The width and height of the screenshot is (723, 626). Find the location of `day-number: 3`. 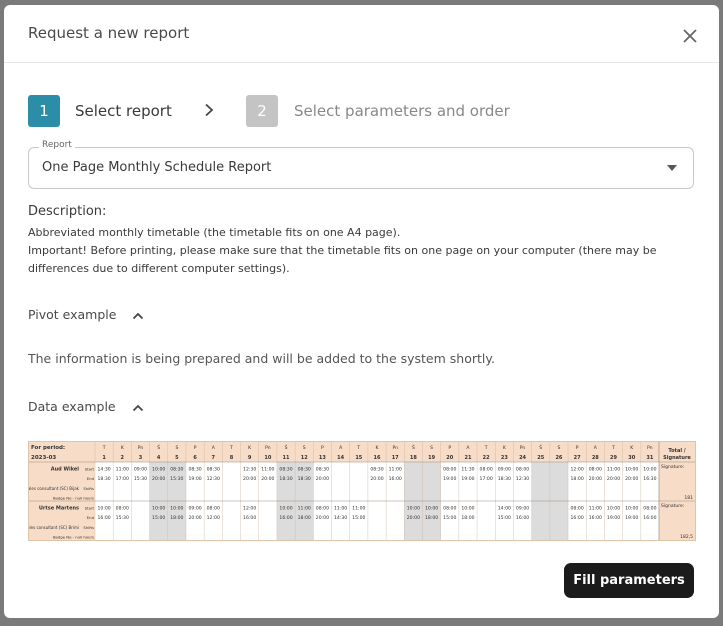

day-number: 3 is located at coordinates (141, 458).